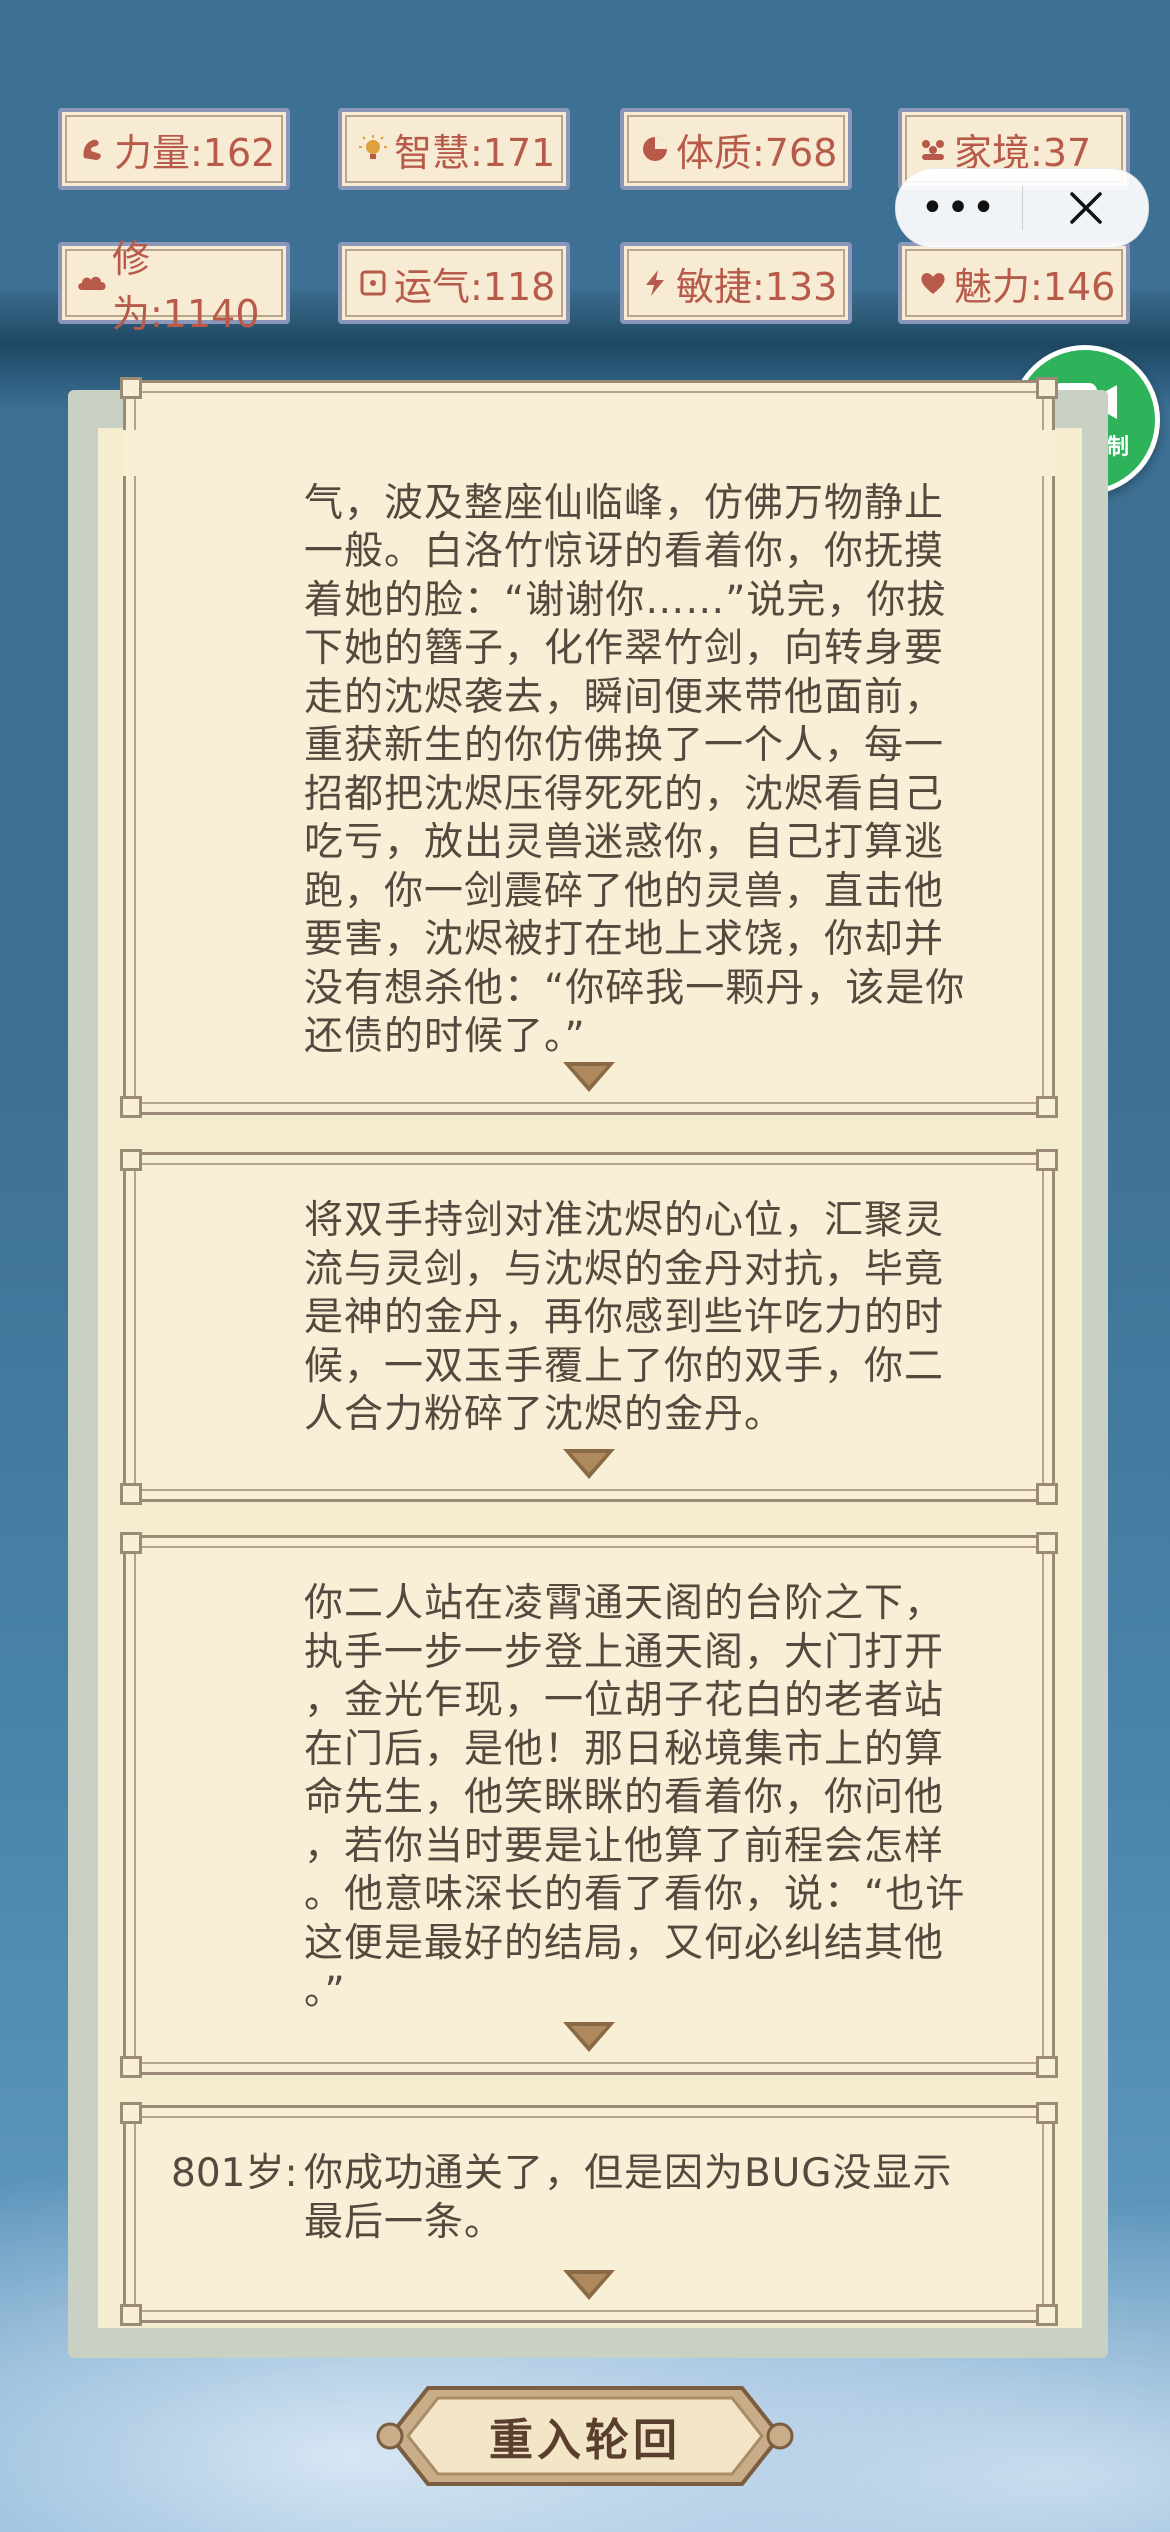 The height and width of the screenshot is (2532, 1170). What do you see at coordinates (93, 149) in the screenshot?
I see `strength-icon` at bounding box center [93, 149].